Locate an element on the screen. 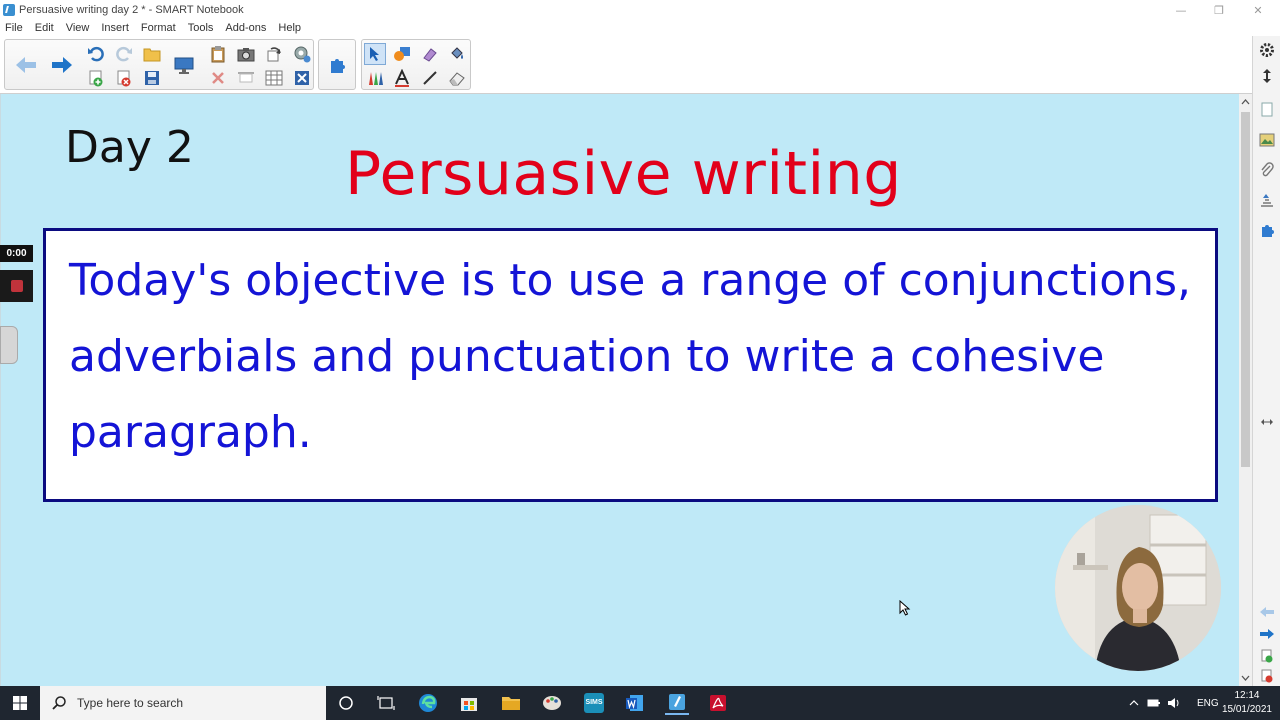 This screenshot has width=1280, height=720. menu-file: File is located at coordinates (14, 28).